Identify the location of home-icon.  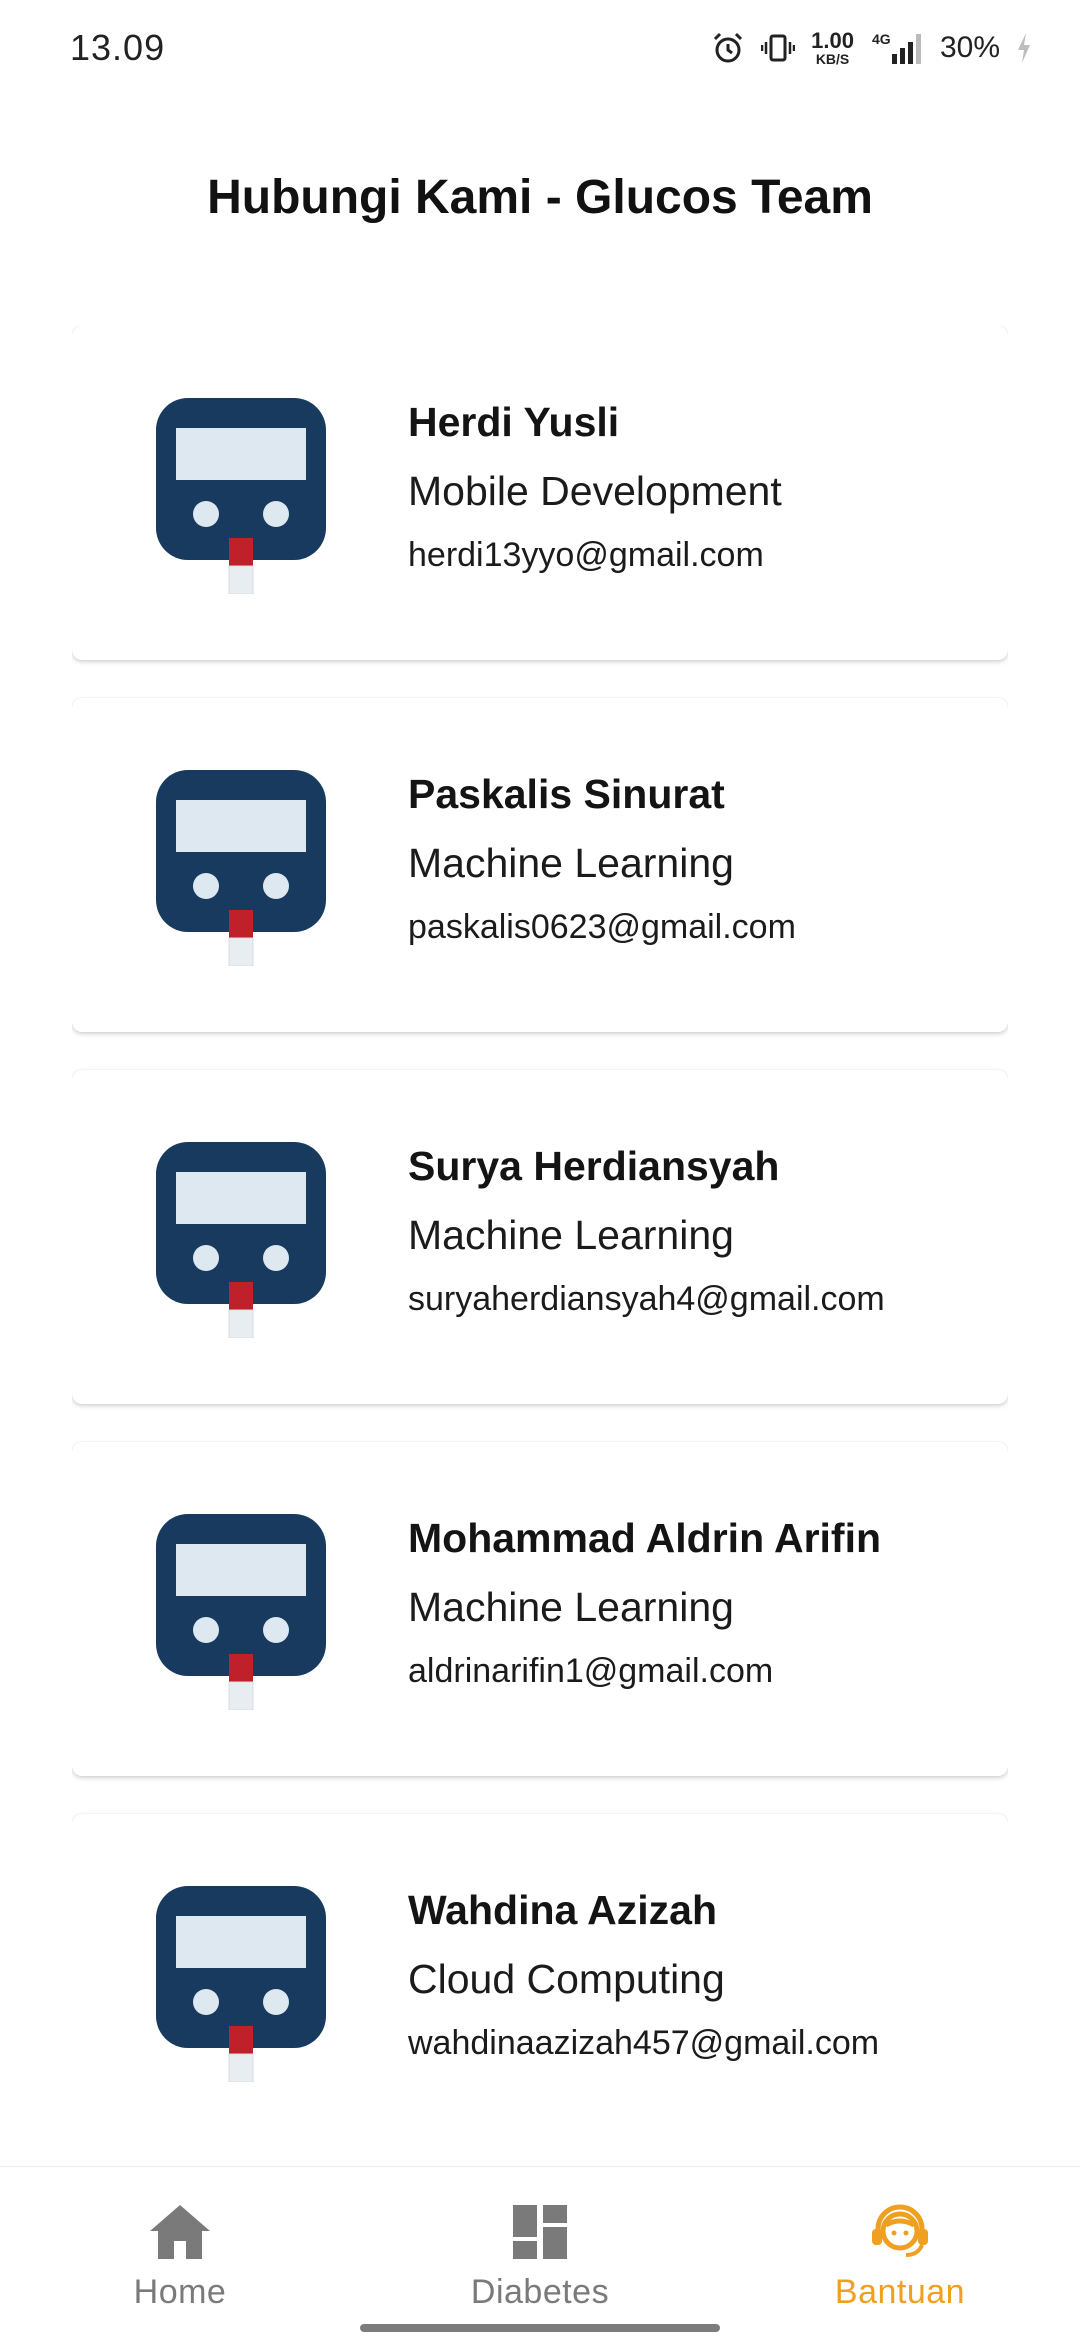
(180, 2232).